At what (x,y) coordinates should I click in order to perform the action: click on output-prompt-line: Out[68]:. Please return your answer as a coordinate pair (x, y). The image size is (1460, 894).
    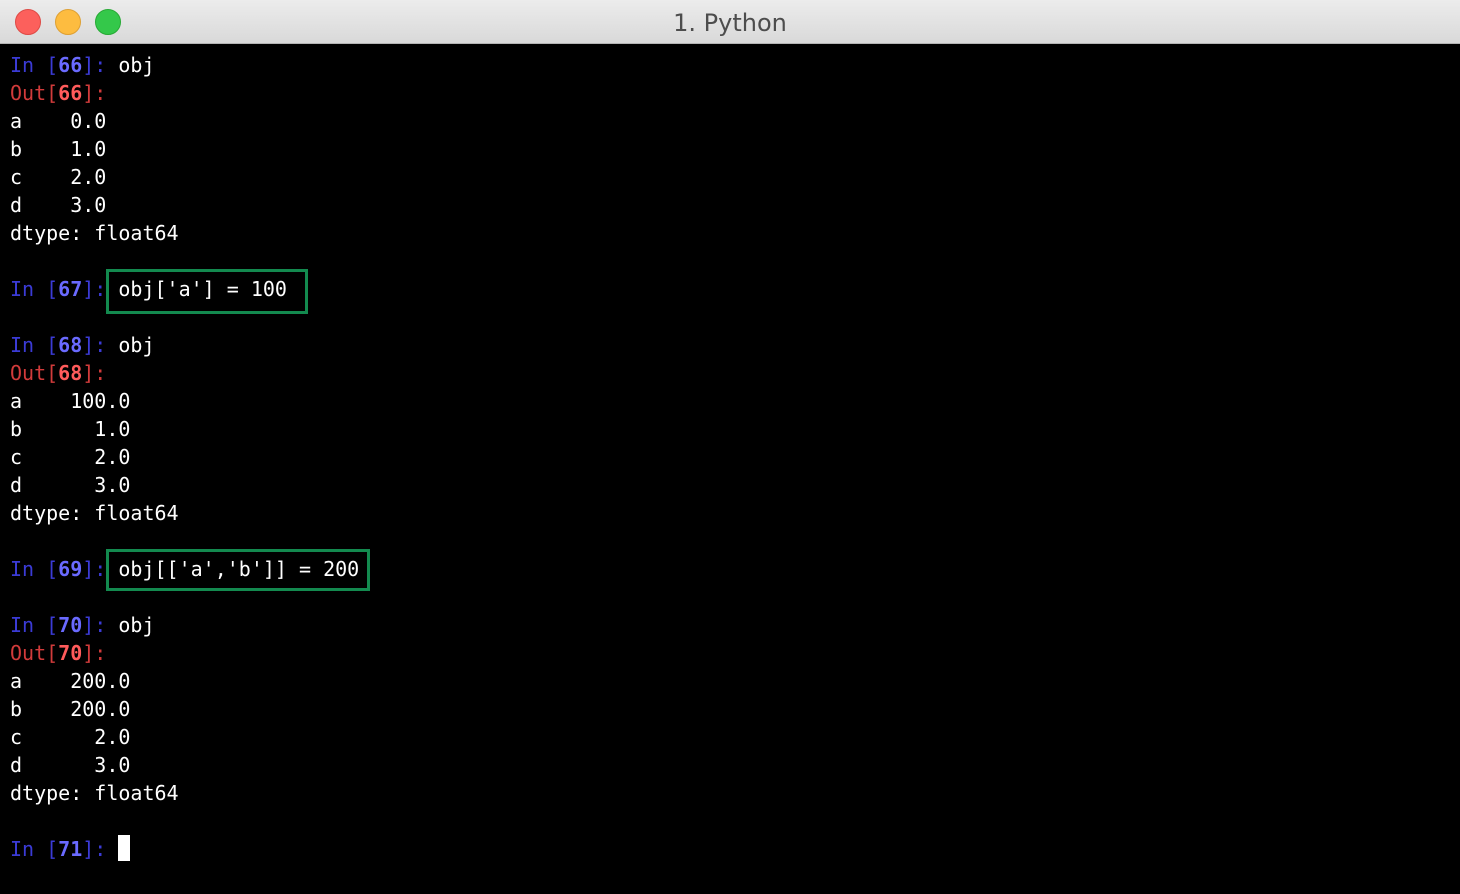
    Looking at the image, I should click on (58, 373).